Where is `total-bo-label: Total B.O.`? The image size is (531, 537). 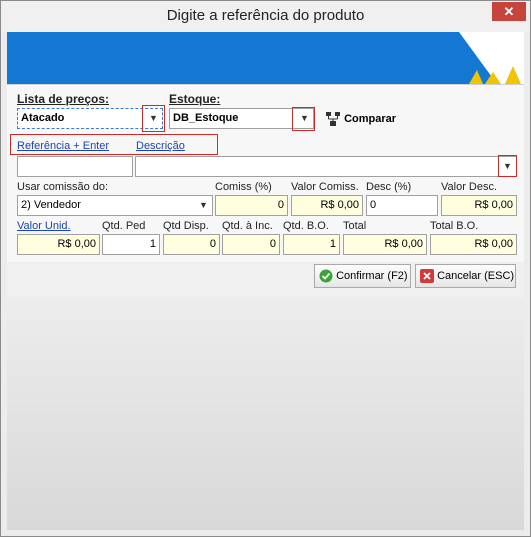 total-bo-label: Total B.O. is located at coordinates (454, 226).